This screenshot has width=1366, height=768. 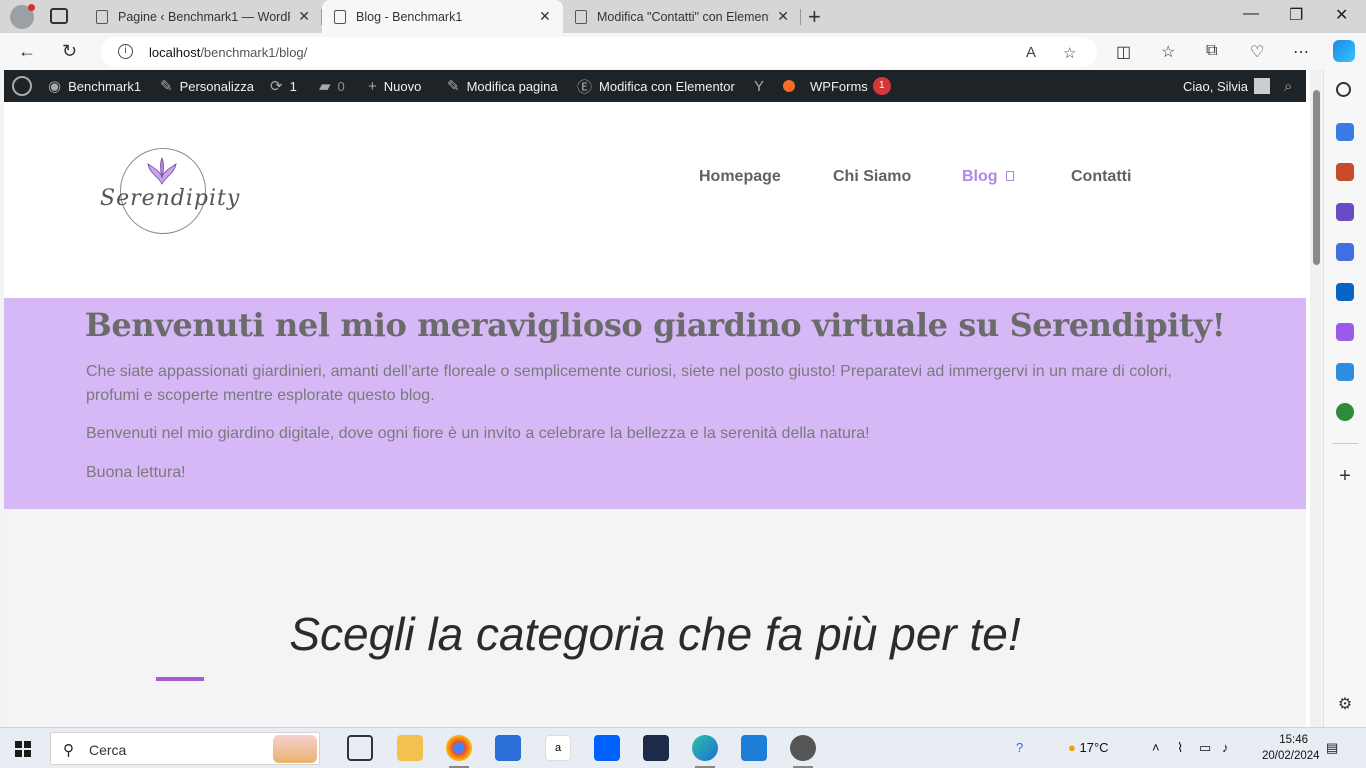 I want to click on category-heading: Scegli la categoria che fa più per te!, so click(x=655, y=634).